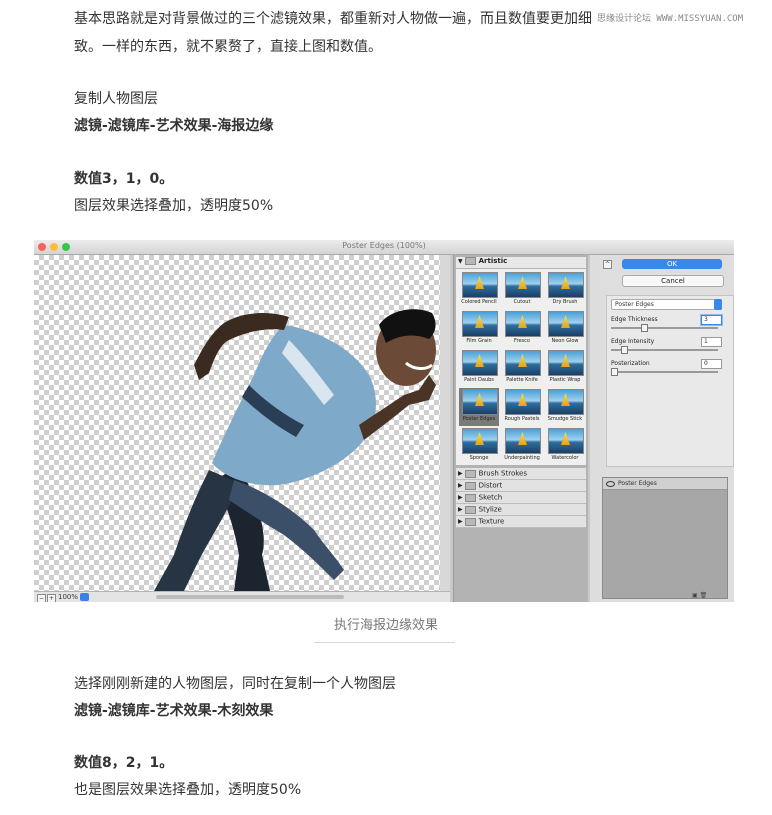 The height and width of the screenshot is (815, 772). I want to click on filter-thumb: Dry Brush, so click(565, 290).